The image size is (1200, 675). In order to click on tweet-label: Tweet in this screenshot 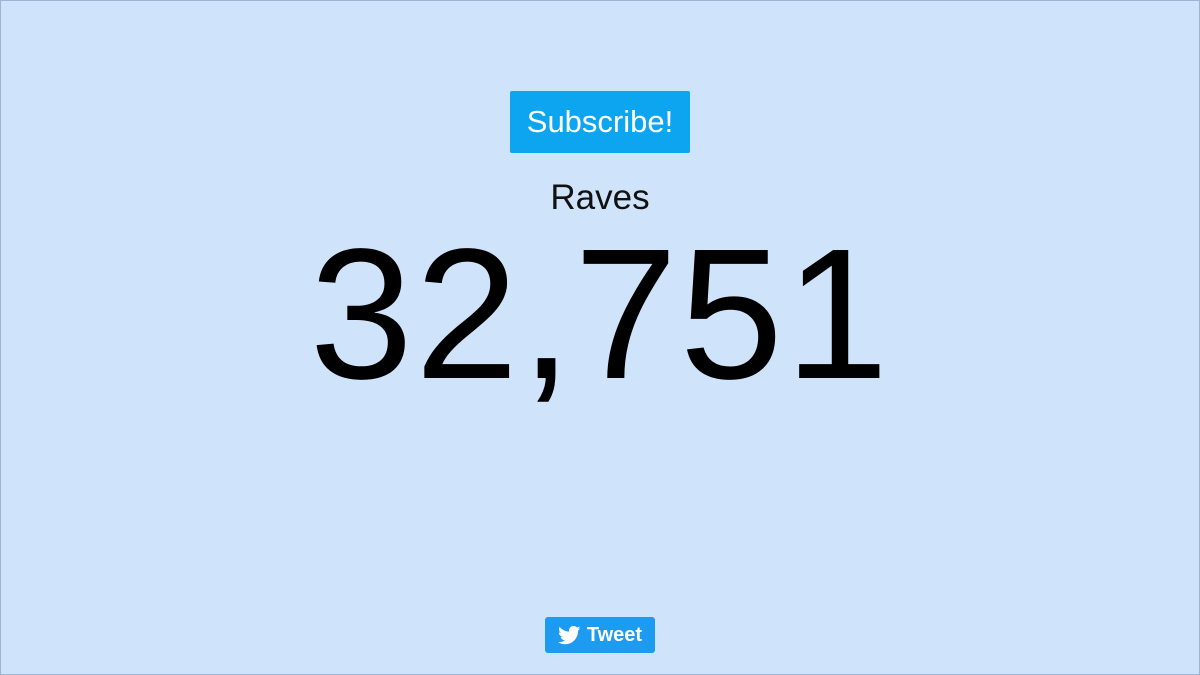, I will do `click(614, 635)`.